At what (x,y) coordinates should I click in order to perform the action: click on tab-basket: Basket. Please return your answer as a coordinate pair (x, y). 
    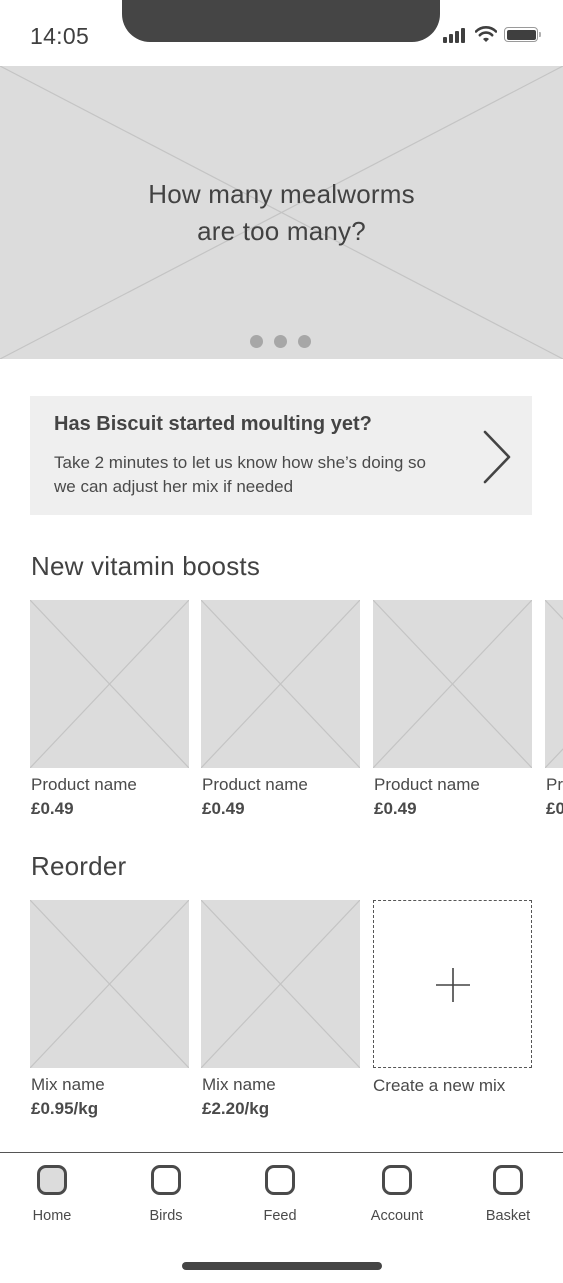
    Looking at the image, I should click on (508, 1199).